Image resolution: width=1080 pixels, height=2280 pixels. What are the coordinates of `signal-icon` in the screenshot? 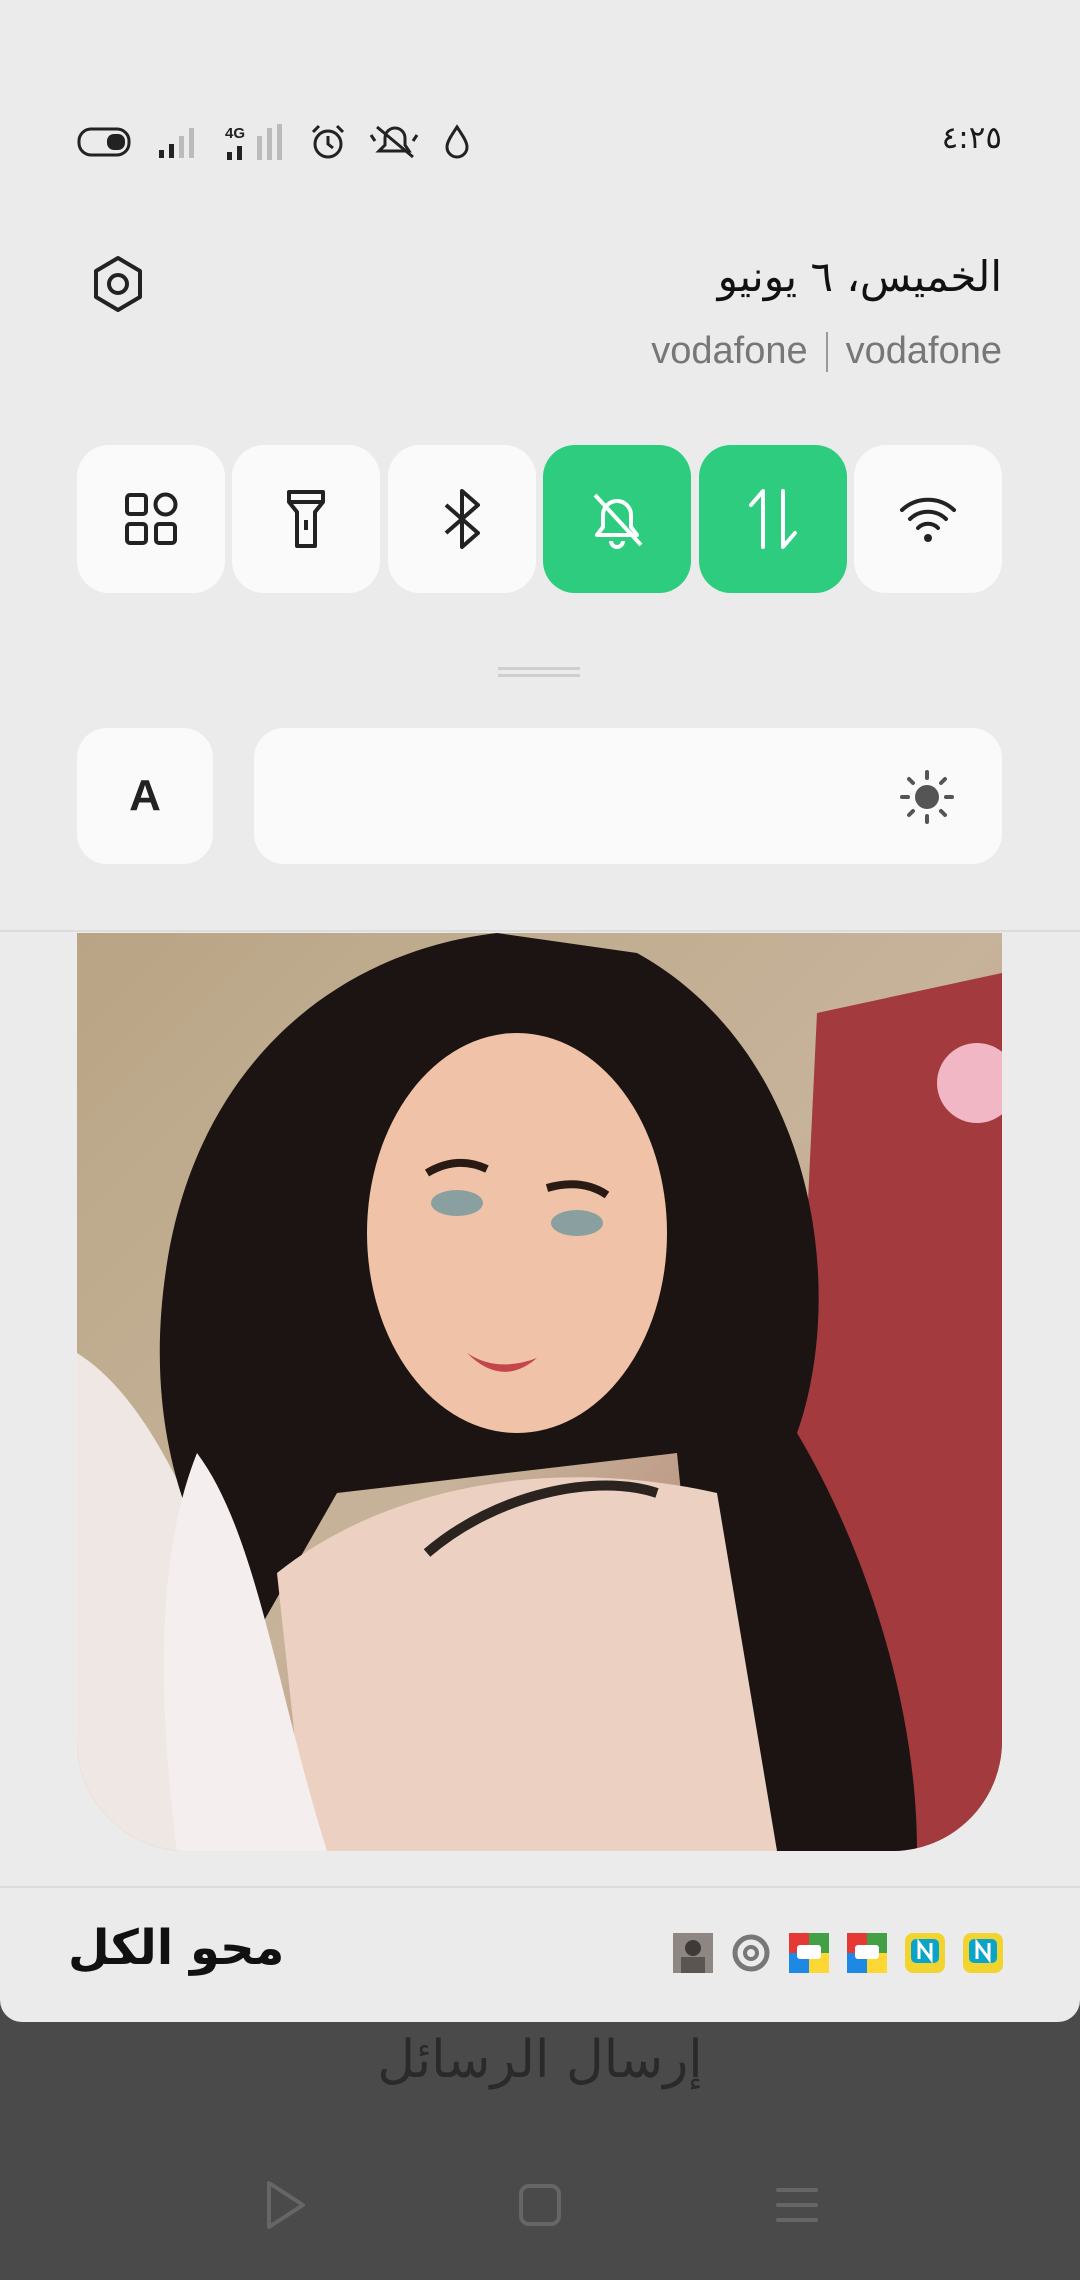 It's located at (179, 142).